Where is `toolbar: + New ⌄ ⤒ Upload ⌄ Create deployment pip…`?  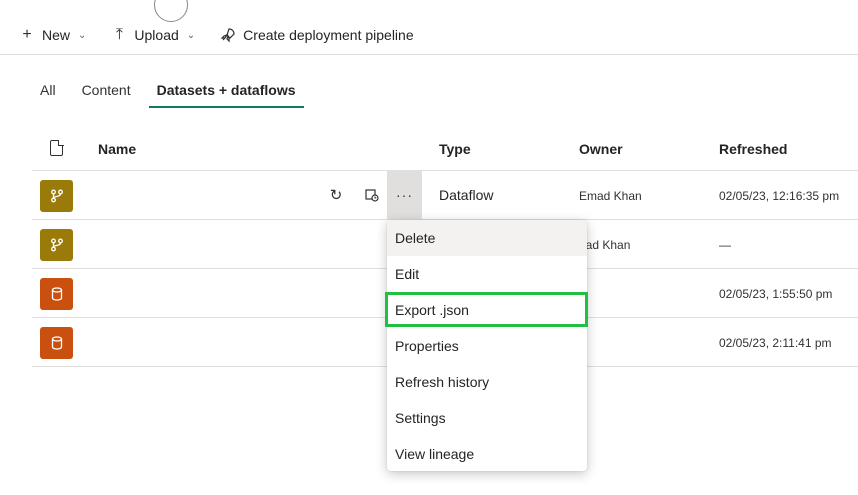 toolbar: + New ⌄ ⤒ Upload ⌄ Create deployment pip… is located at coordinates (429, 35).